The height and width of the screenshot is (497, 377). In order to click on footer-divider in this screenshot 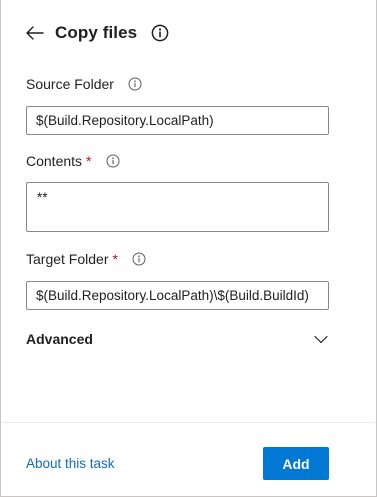, I will do `click(188, 422)`.